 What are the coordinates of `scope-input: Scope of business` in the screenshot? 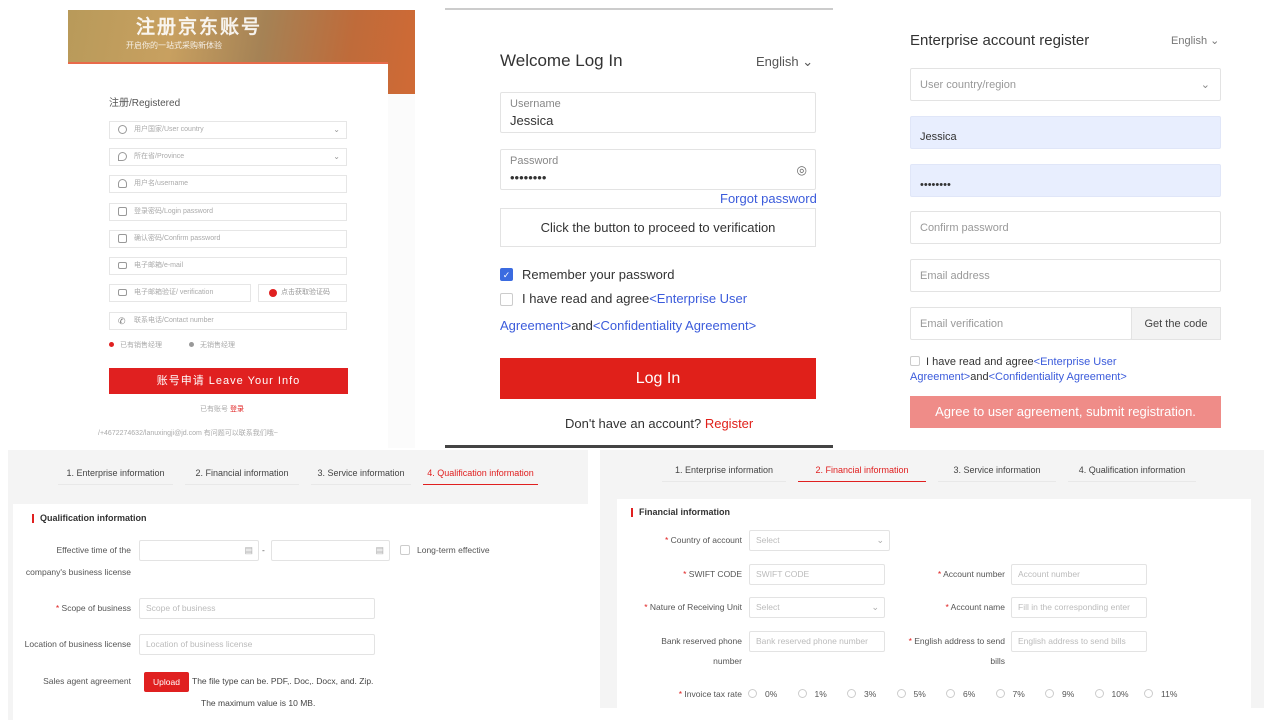 It's located at (257, 608).